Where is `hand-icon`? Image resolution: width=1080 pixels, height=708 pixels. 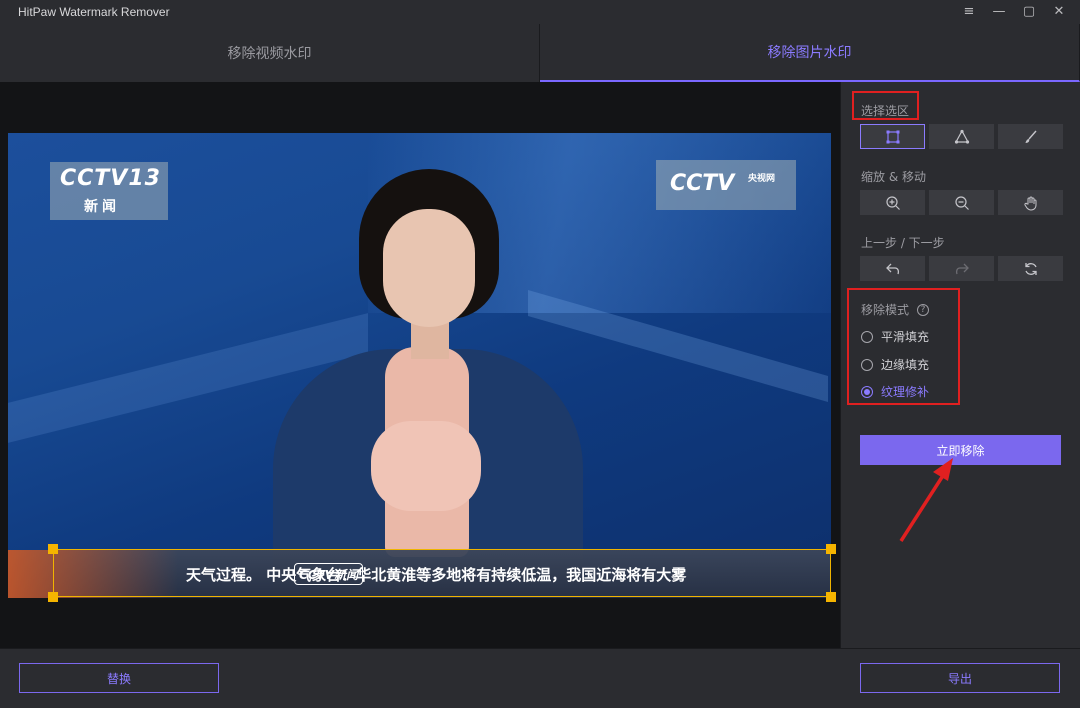 hand-icon is located at coordinates (1029, 203).